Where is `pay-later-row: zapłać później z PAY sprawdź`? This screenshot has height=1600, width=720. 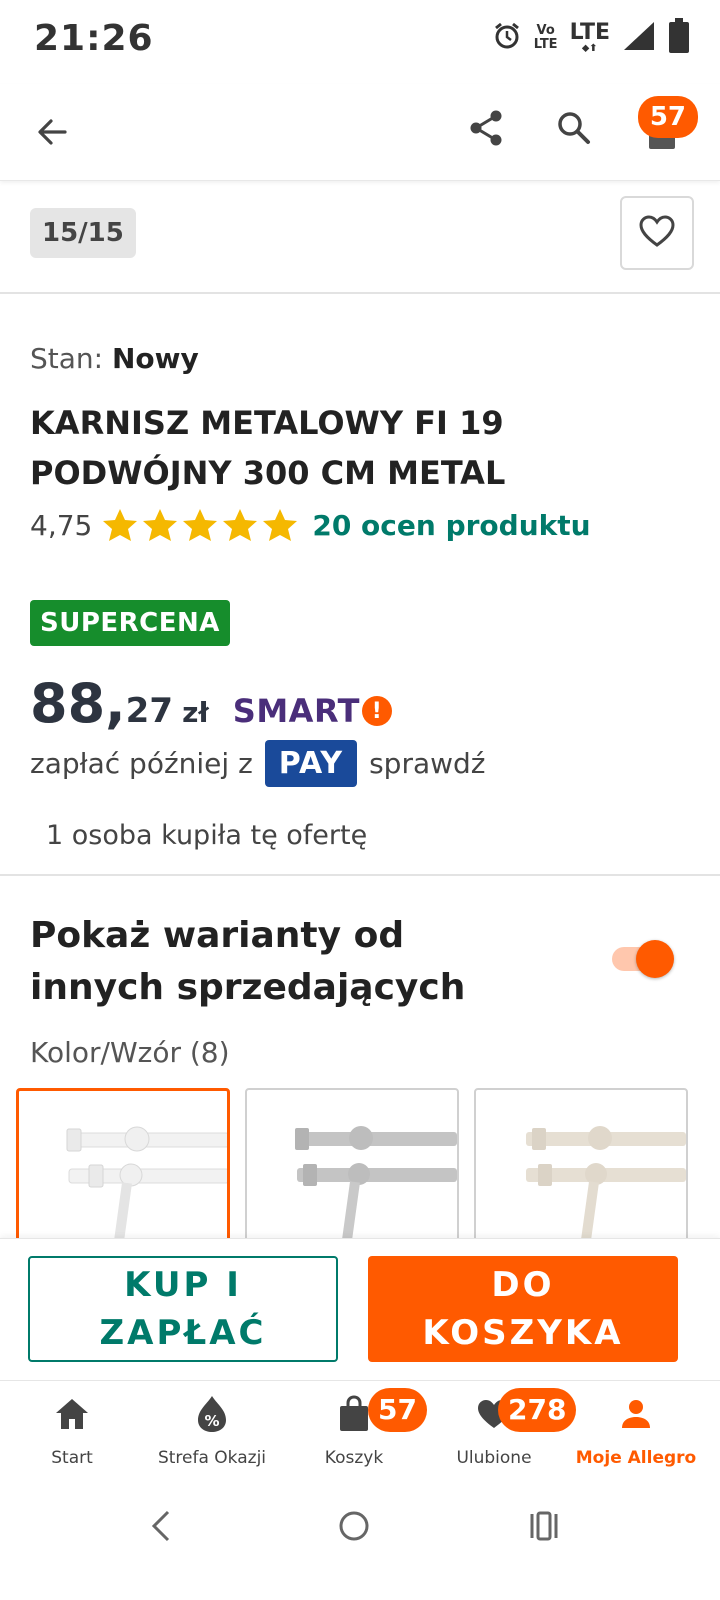 pay-later-row: zapłać później z PAY sprawdź is located at coordinates (258, 763).